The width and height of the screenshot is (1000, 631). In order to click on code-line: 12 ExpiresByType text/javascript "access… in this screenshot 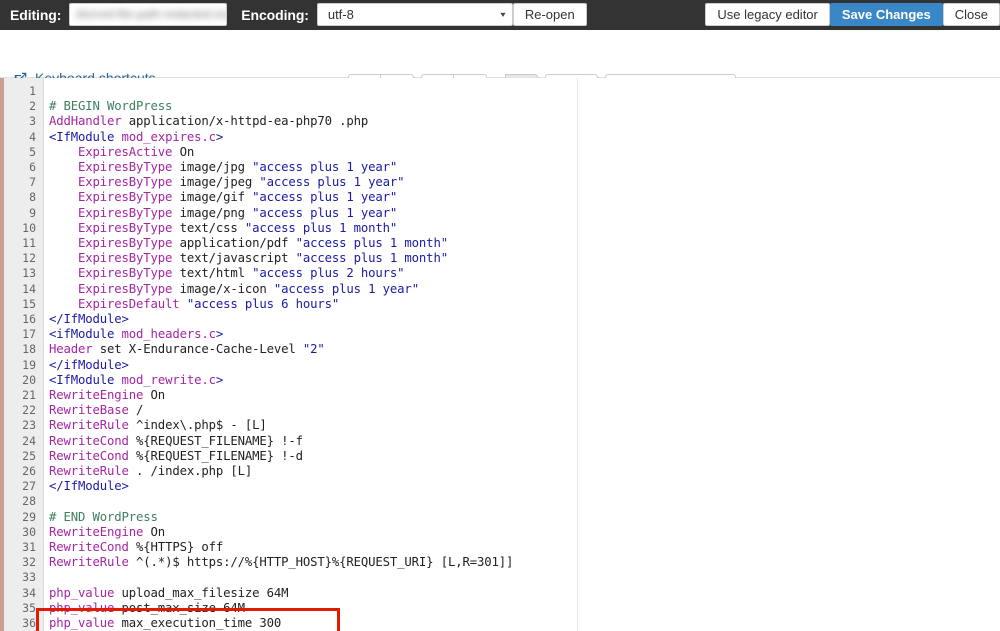, I will do `click(500, 258)`.